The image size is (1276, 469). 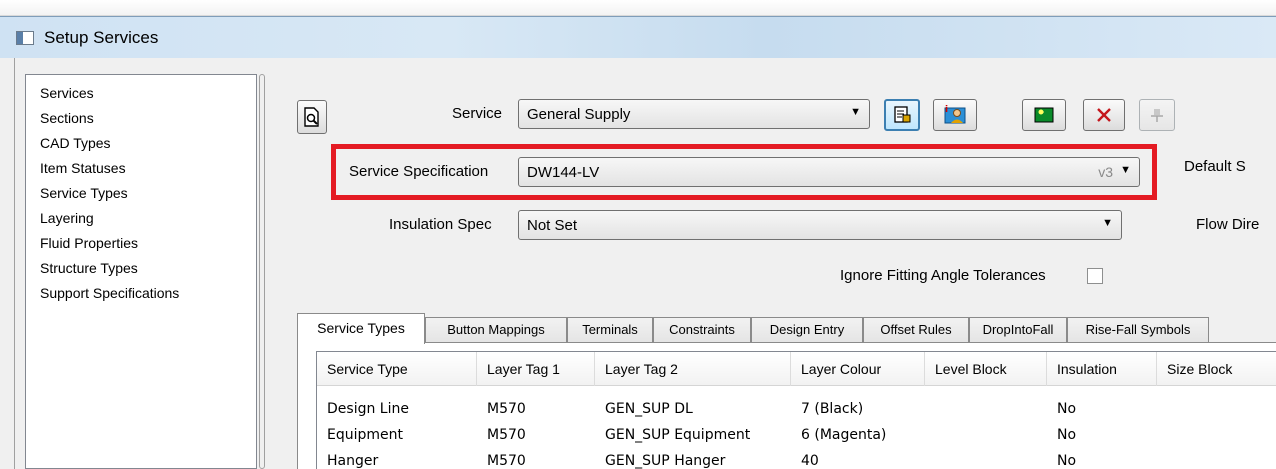 What do you see at coordinates (660, 458) in the screenshot?
I see `table-cell-layer-tag-2: GEN_SUP Hanger` at bounding box center [660, 458].